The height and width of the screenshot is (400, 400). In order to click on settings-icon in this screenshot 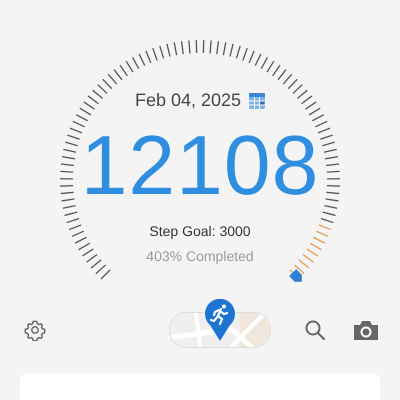, I will do `click(35, 330)`.